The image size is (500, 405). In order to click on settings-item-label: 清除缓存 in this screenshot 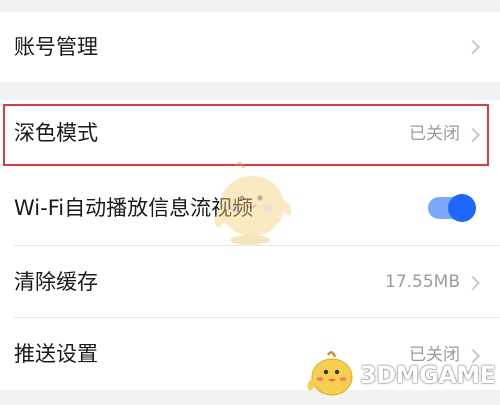, I will do `click(56, 282)`.